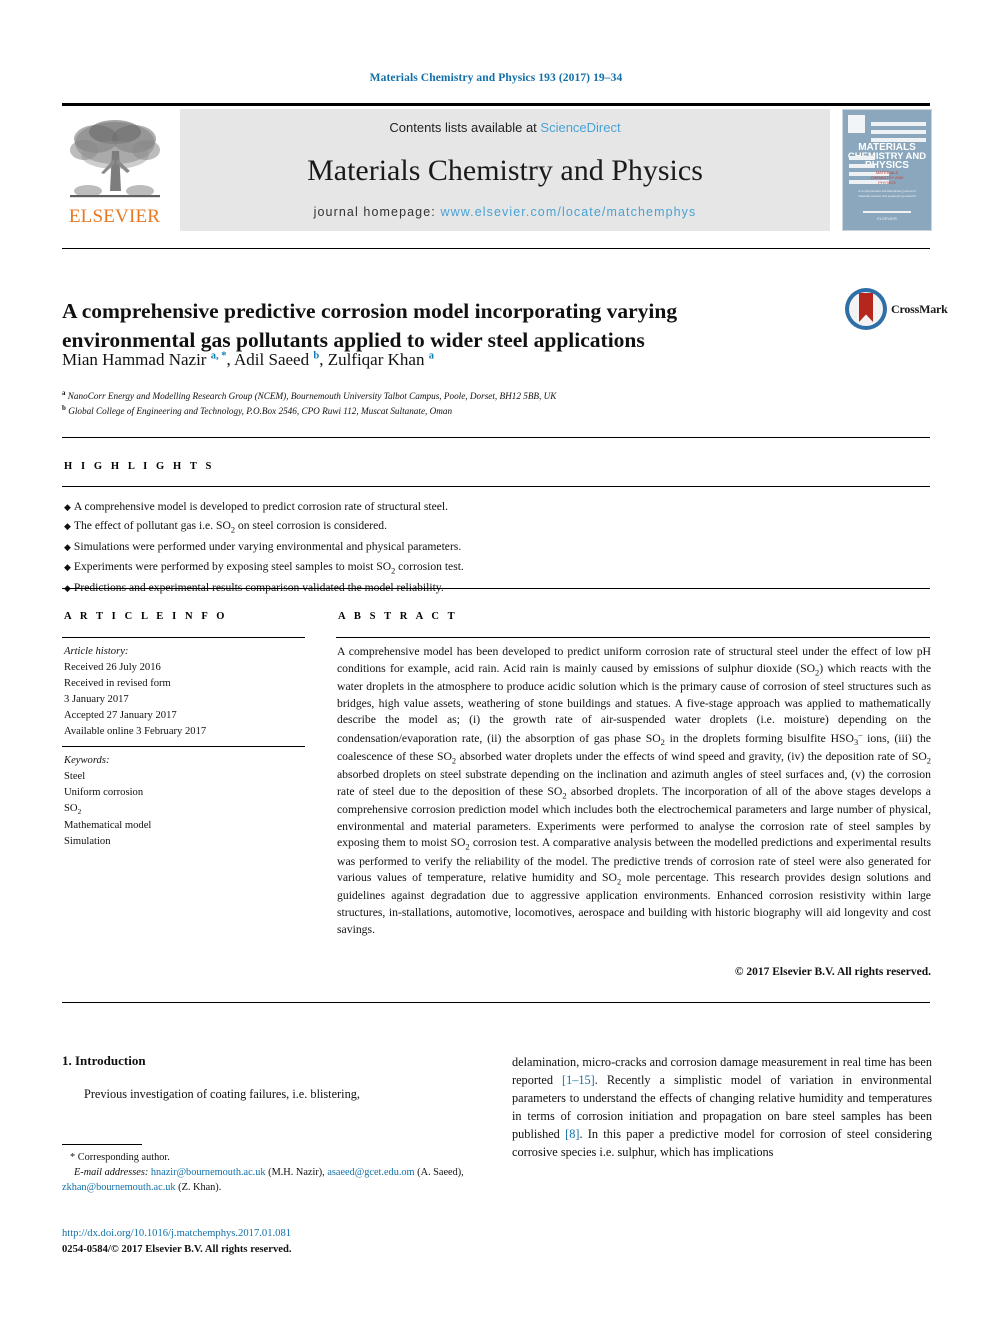  What do you see at coordinates (398, 616) in the screenshot?
I see `abstract-heading: A B S T R A C T` at bounding box center [398, 616].